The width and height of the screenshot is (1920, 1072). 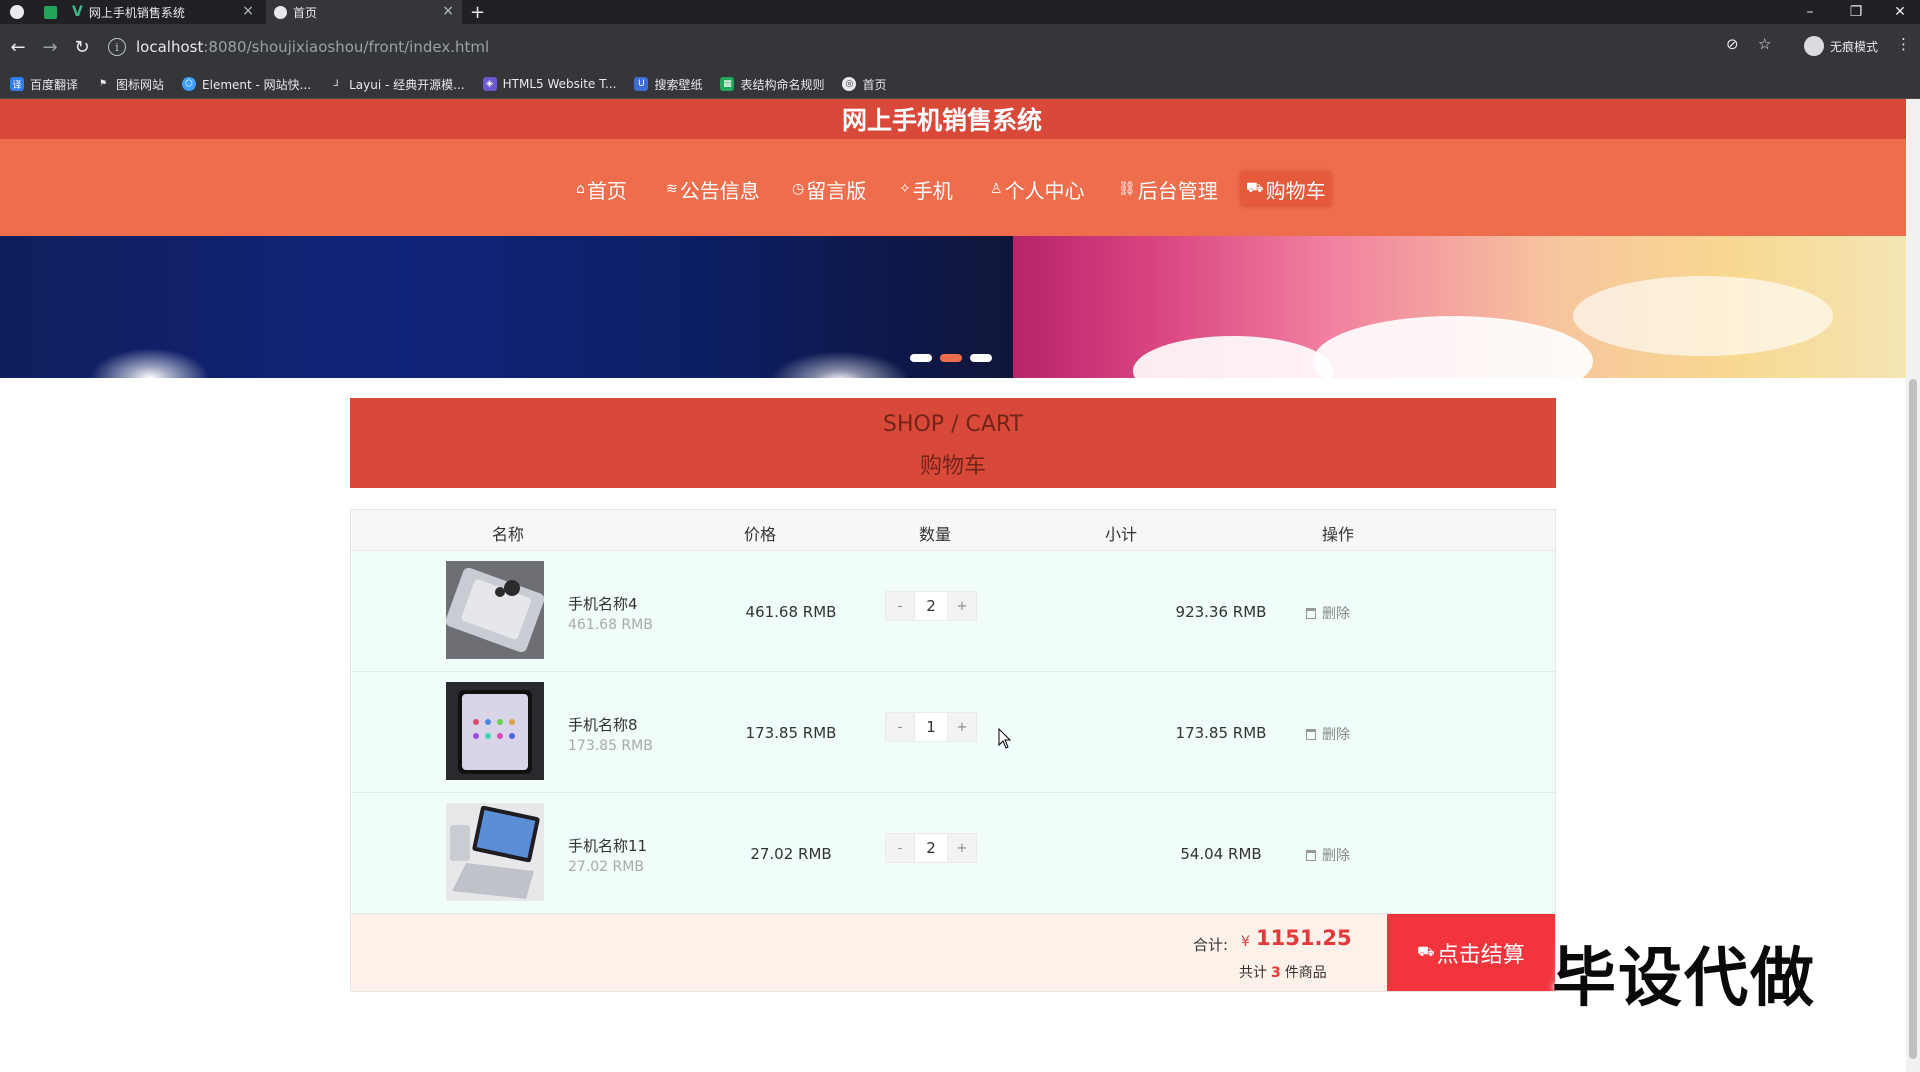 I want to click on item-count: 共计 3 件商品, so click(x=1283, y=972).